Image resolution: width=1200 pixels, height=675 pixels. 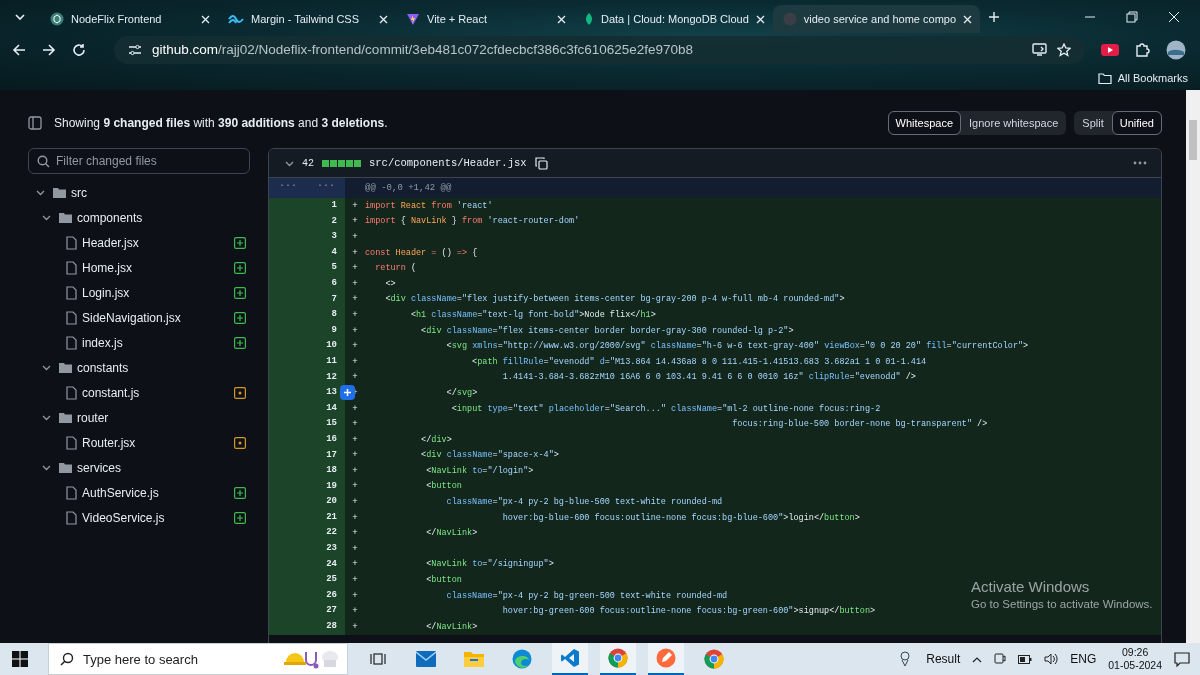 What do you see at coordinates (93, 417) in the screenshot?
I see `folder-name: router` at bounding box center [93, 417].